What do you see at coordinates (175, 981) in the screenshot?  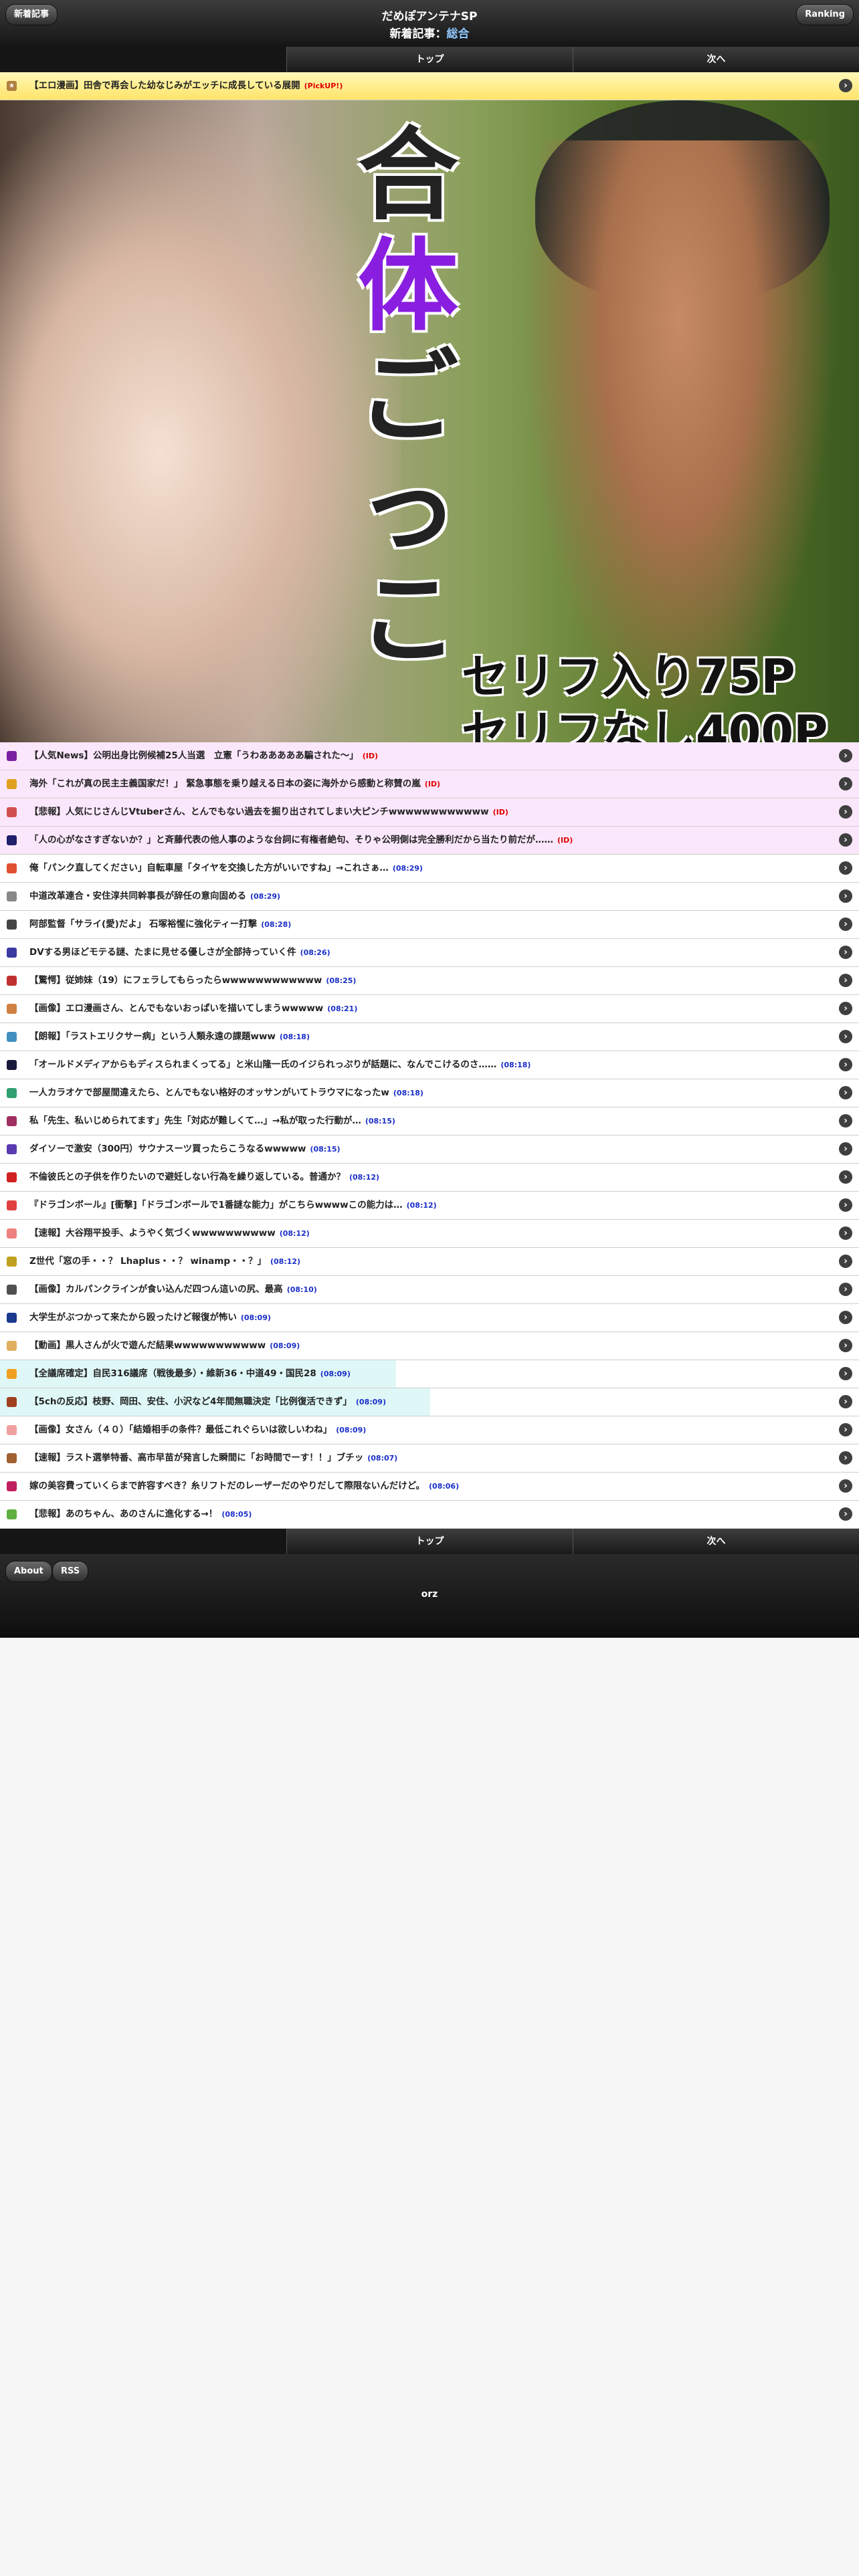 I see `article-title: 【驚愕】従姉妹（19）にフェラしてもらったらwwwwwwwwwwww` at bounding box center [175, 981].